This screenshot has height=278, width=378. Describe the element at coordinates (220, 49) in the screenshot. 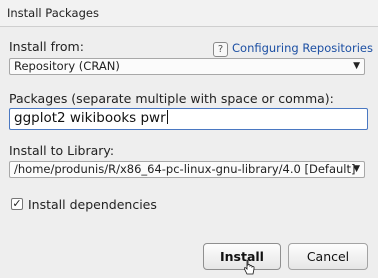

I see `question-icon: ?` at that location.